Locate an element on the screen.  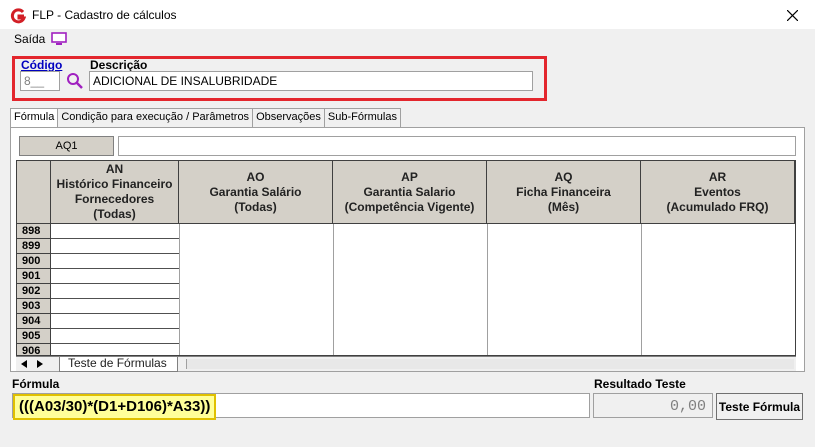
sheet-next-button is located at coordinates (40, 364).